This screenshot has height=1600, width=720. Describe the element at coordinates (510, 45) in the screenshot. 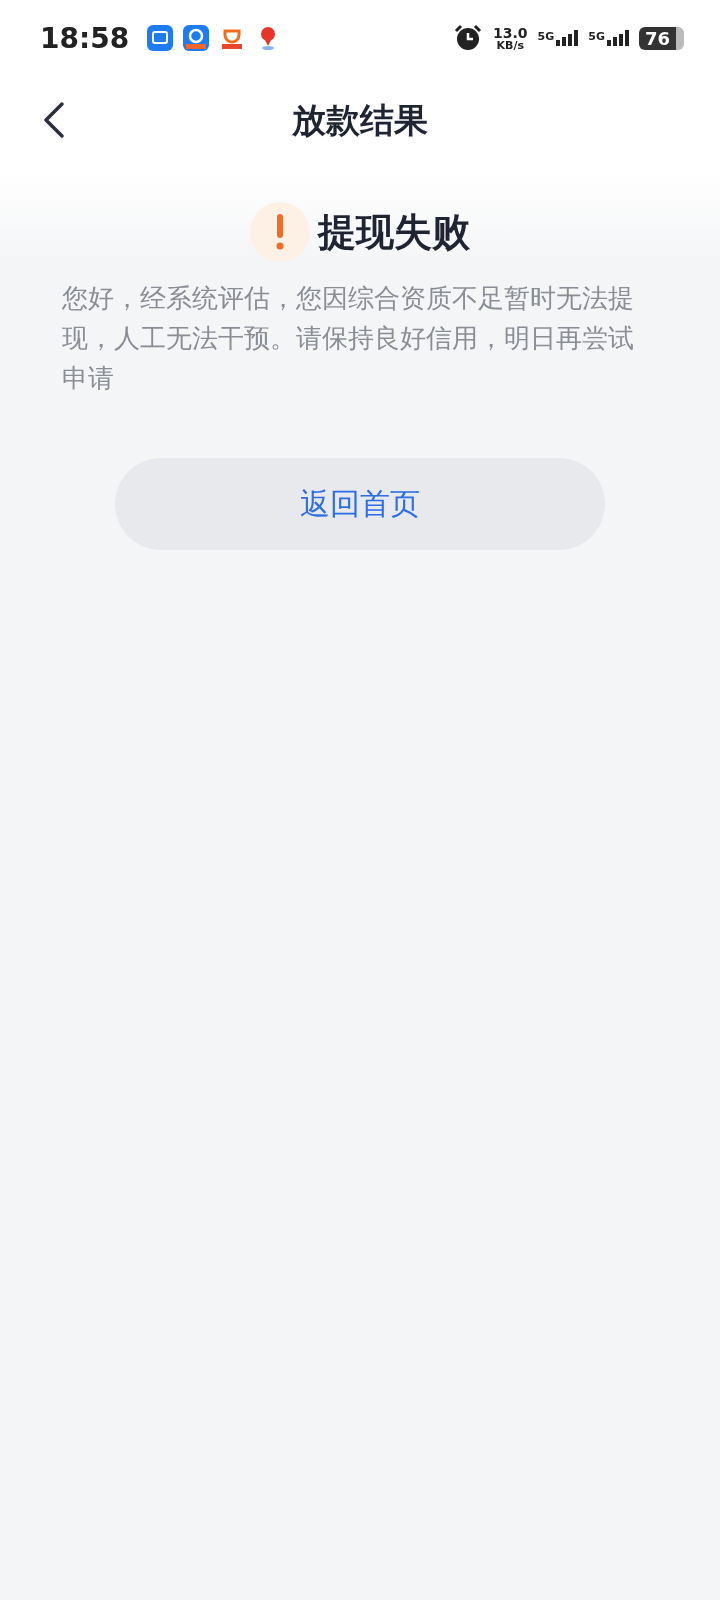

I see `speed-unit: KB/s` at that location.